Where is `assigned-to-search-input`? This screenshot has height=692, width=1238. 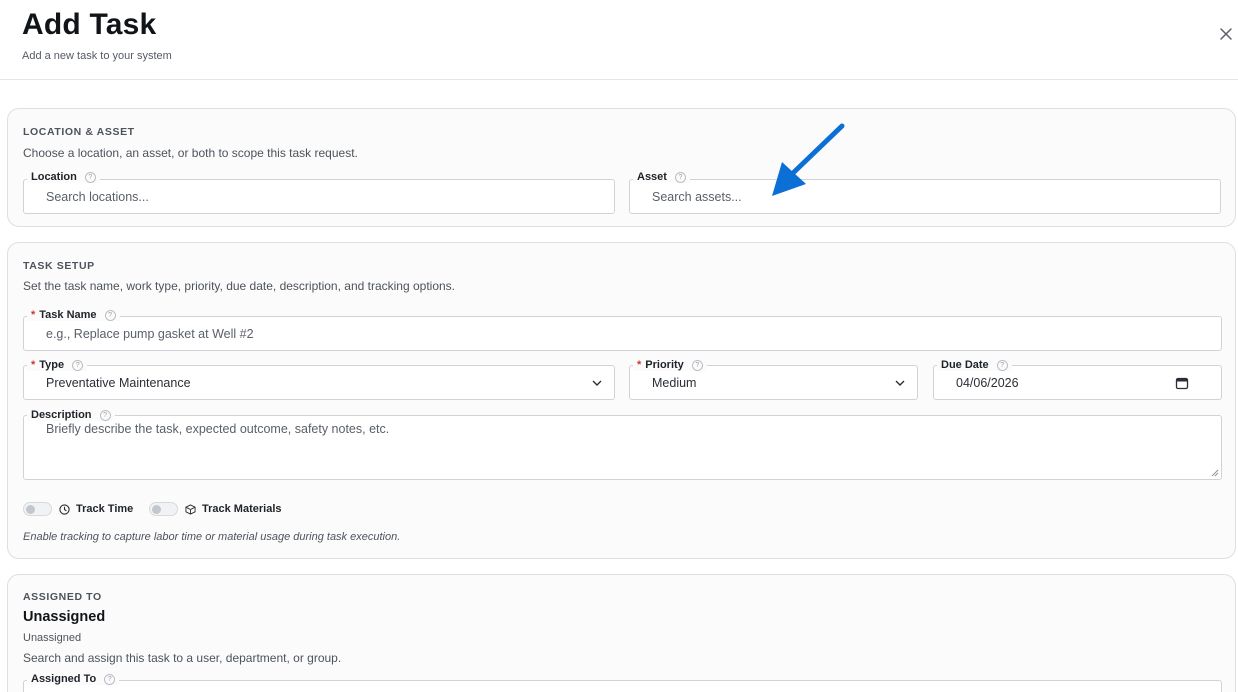
assigned-to-search-input is located at coordinates (622, 686).